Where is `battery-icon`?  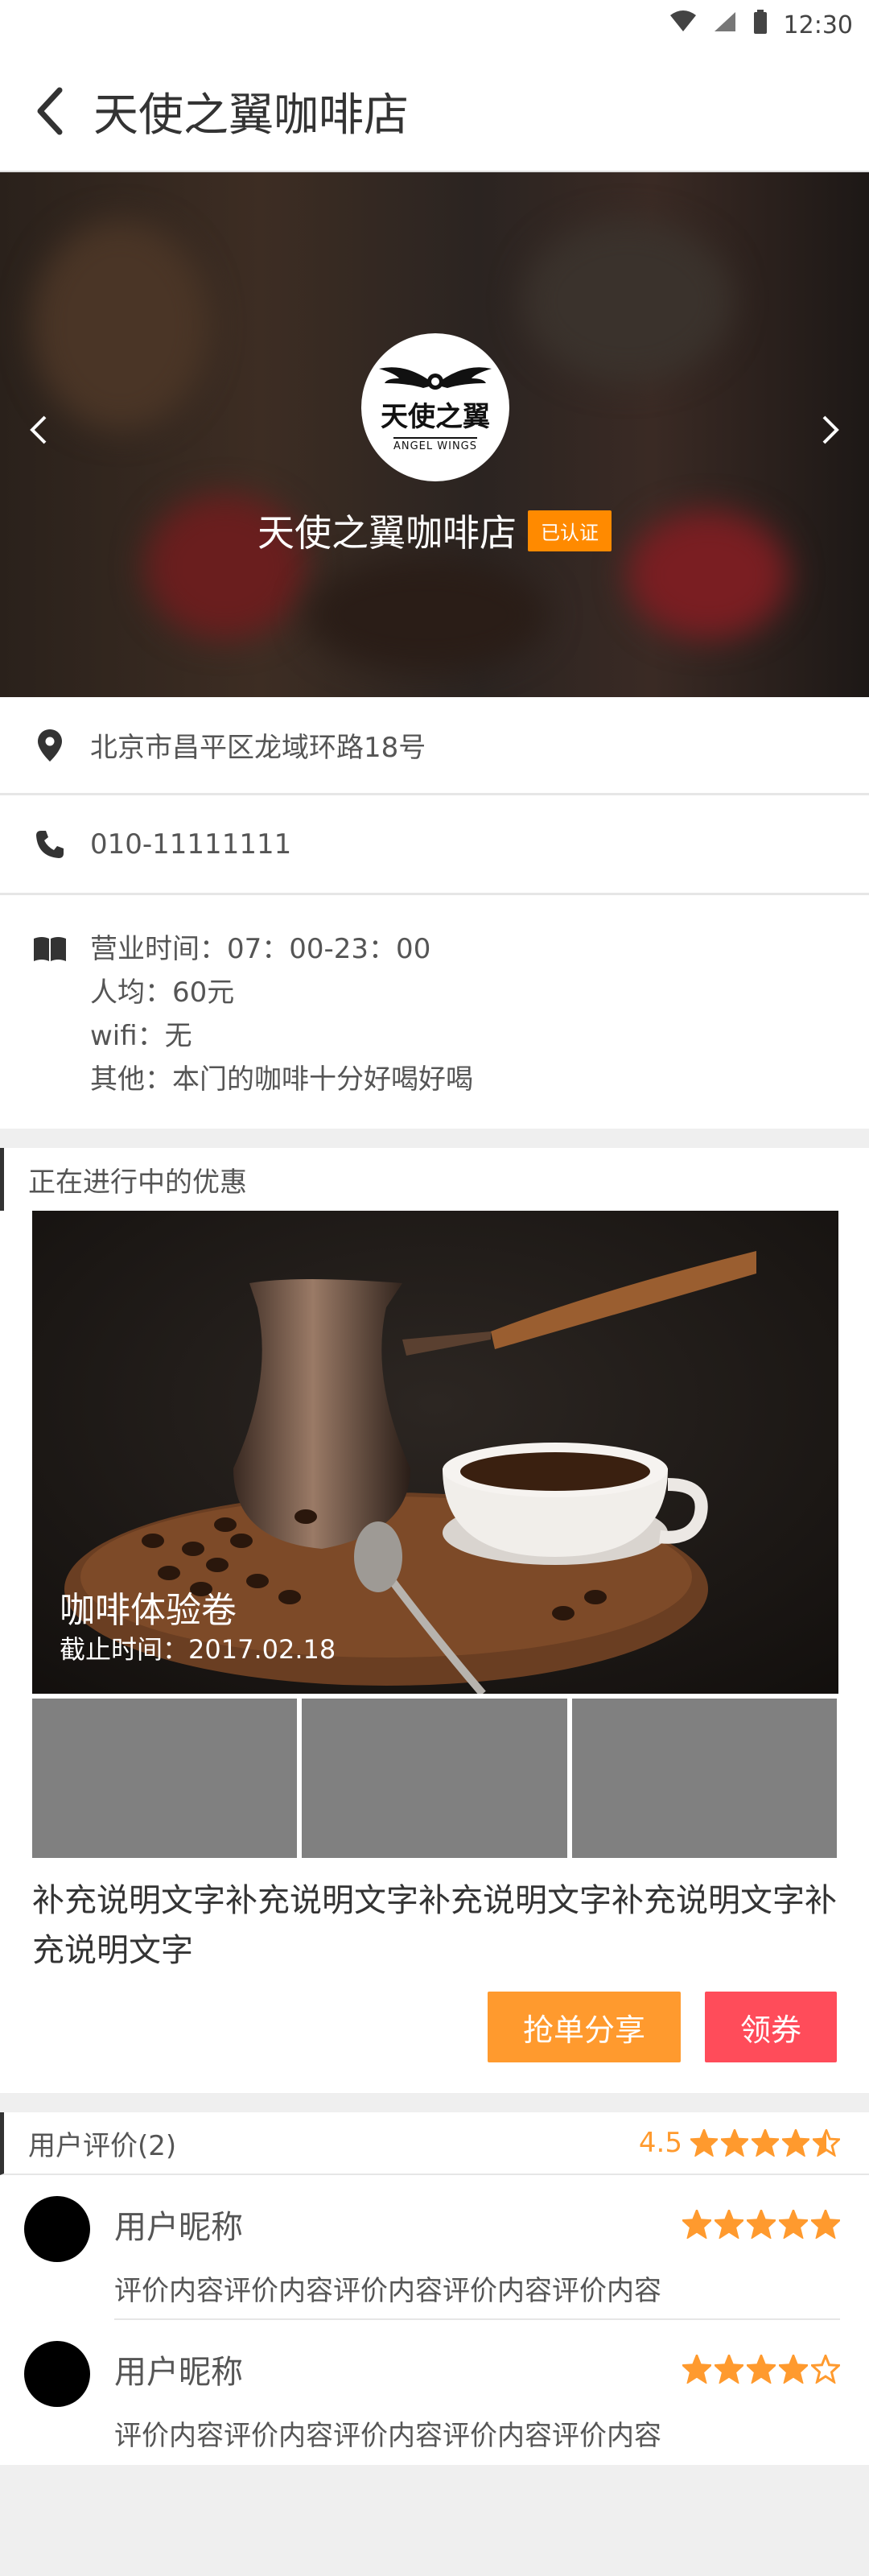
battery-icon is located at coordinates (760, 25).